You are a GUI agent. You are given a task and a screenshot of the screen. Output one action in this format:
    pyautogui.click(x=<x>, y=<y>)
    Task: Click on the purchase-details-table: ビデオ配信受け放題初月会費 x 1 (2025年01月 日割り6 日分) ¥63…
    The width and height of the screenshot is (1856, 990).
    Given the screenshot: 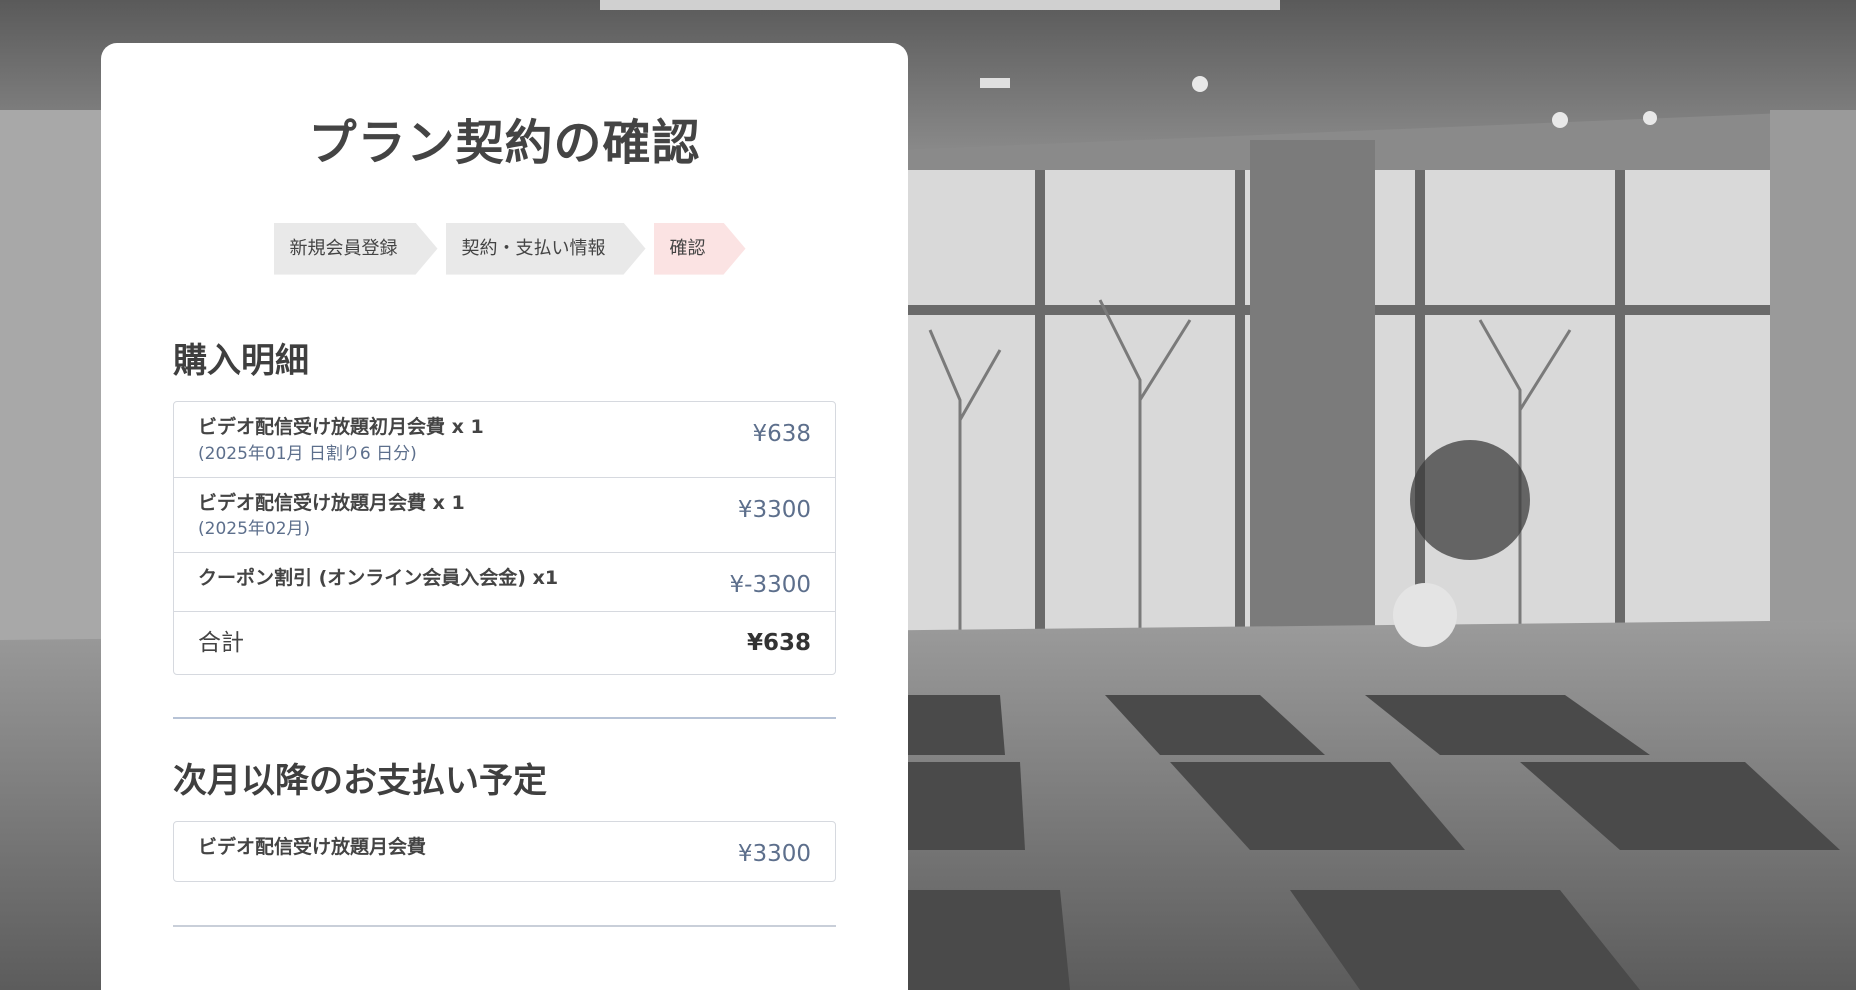 What is the action you would take?
    pyautogui.click(x=504, y=538)
    